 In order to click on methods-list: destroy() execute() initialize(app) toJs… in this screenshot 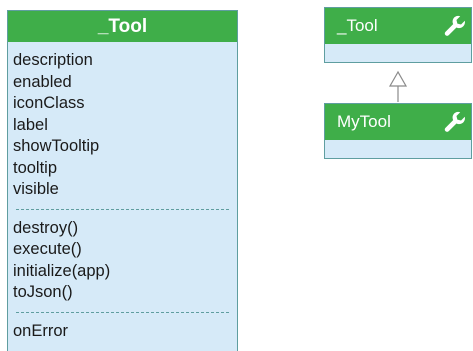, I will do `click(122, 261)`.